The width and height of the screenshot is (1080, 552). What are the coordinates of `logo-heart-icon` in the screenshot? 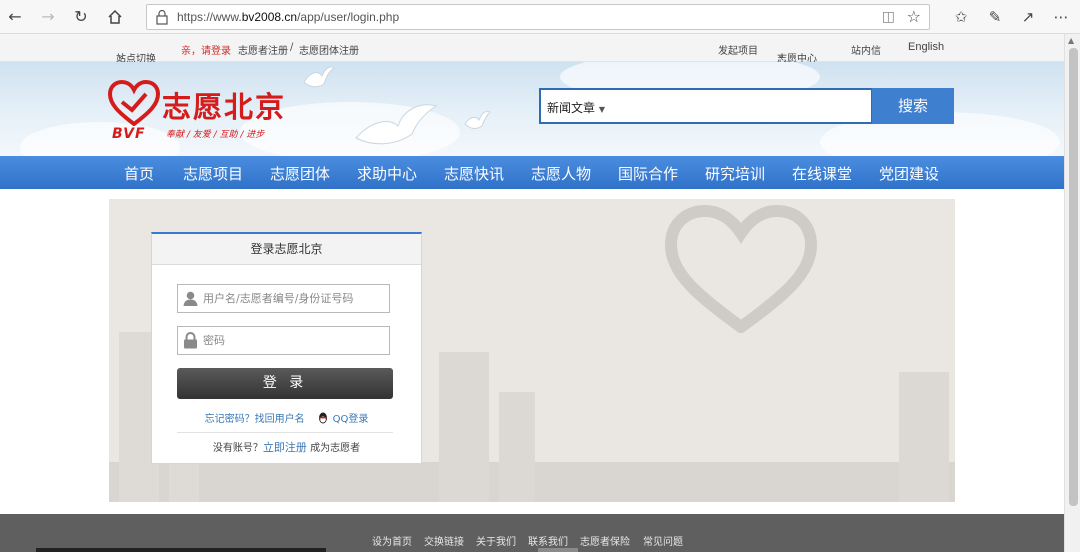 It's located at (134, 103).